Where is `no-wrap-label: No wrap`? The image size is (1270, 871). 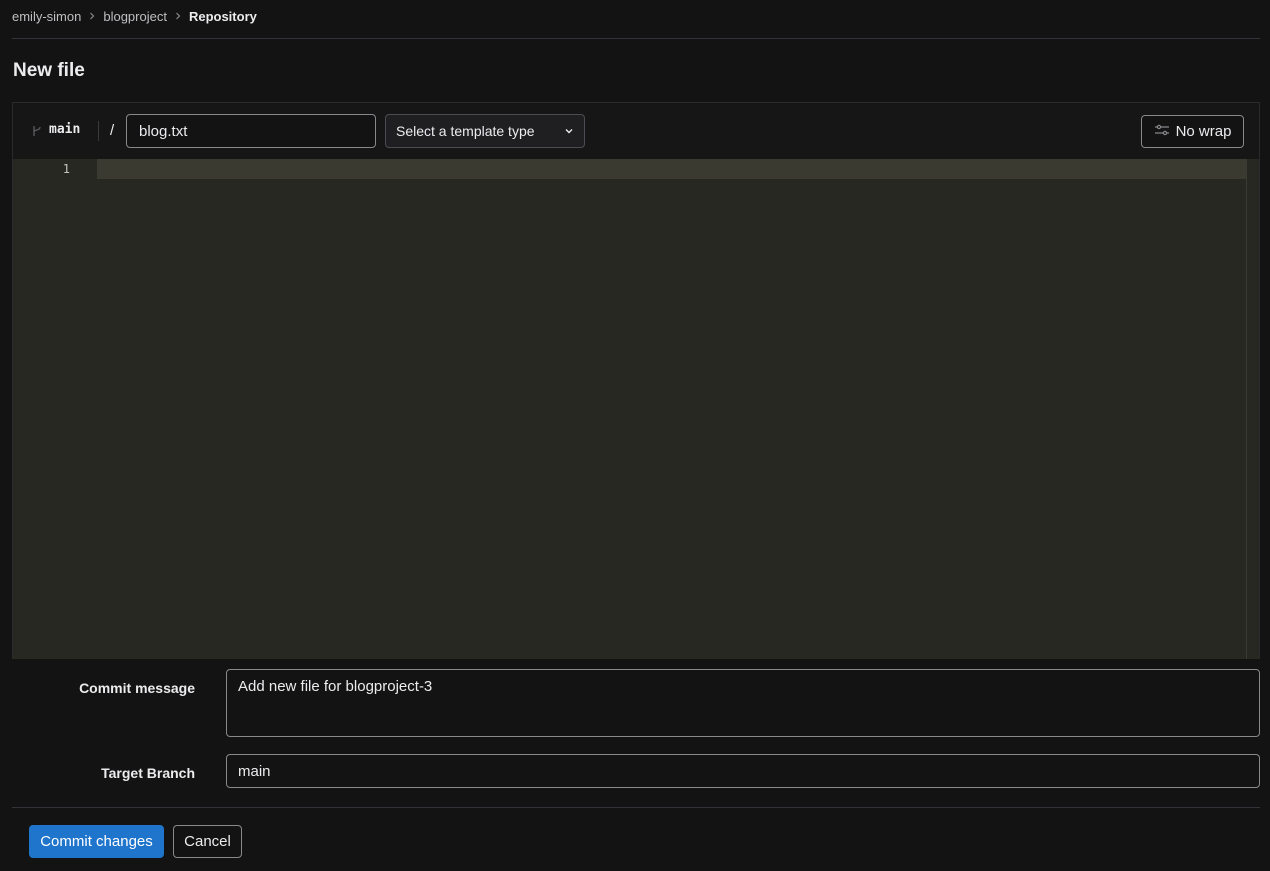
no-wrap-label: No wrap is located at coordinates (1203, 131).